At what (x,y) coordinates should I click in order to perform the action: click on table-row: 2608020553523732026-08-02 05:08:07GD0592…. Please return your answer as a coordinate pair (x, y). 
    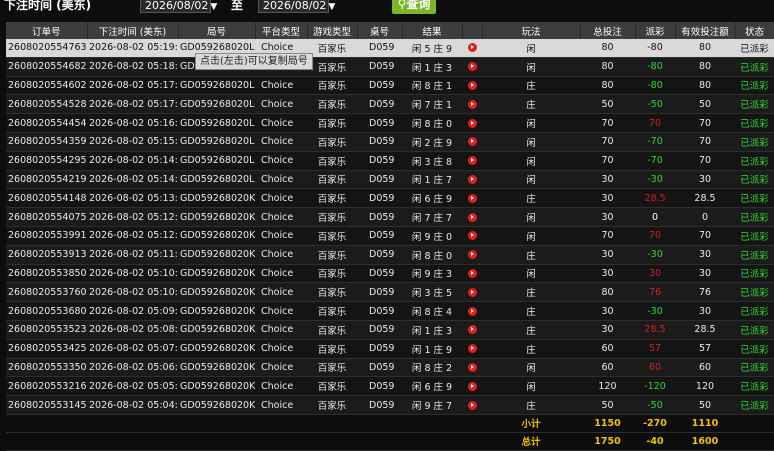
    Looking at the image, I should click on (390, 330).